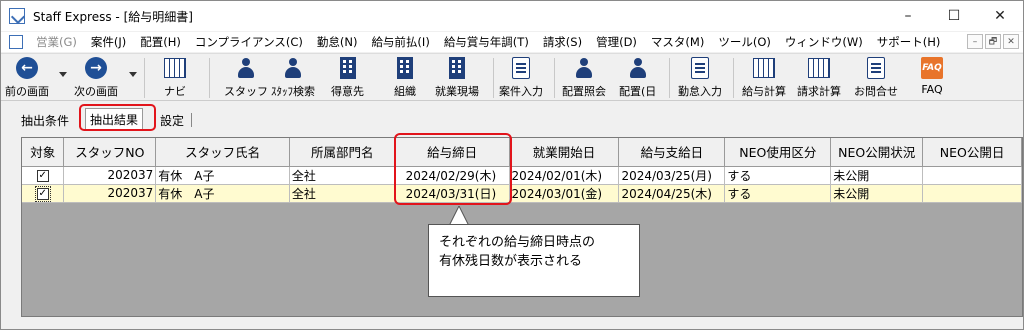 This screenshot has height=330, width=1024. I want to click on maximize-button: ☐, so click(954, 16).